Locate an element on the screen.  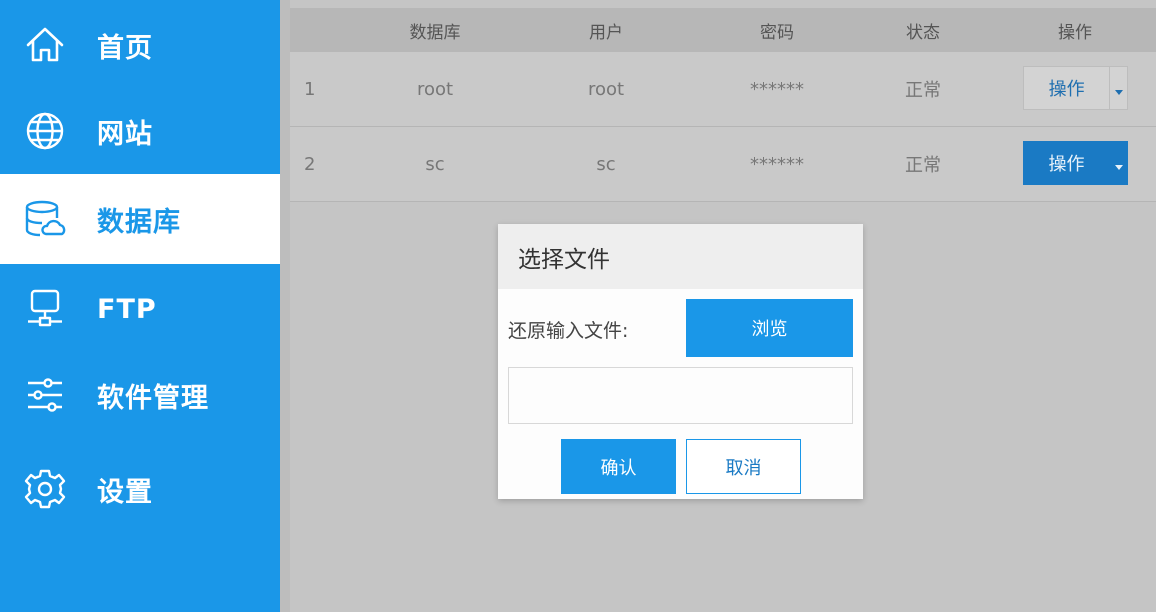
table-row: 1 root root ****** 正常 操作 is located at coordinates (723, 89).